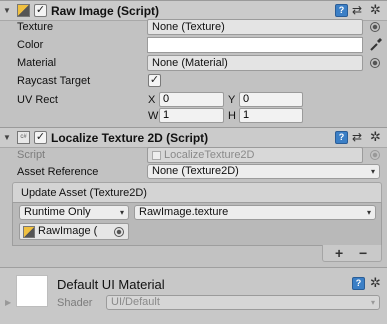 This screenshot has width=387, height=324. Describe the element at coordinates (352, 253) in the screenshot. I see `event-add-remove-bar: + −` at that location.